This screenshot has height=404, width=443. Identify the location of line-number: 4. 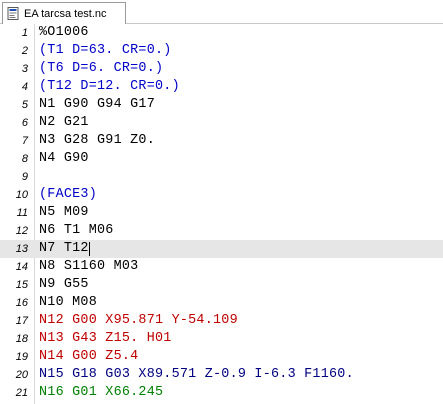
(24, 87).